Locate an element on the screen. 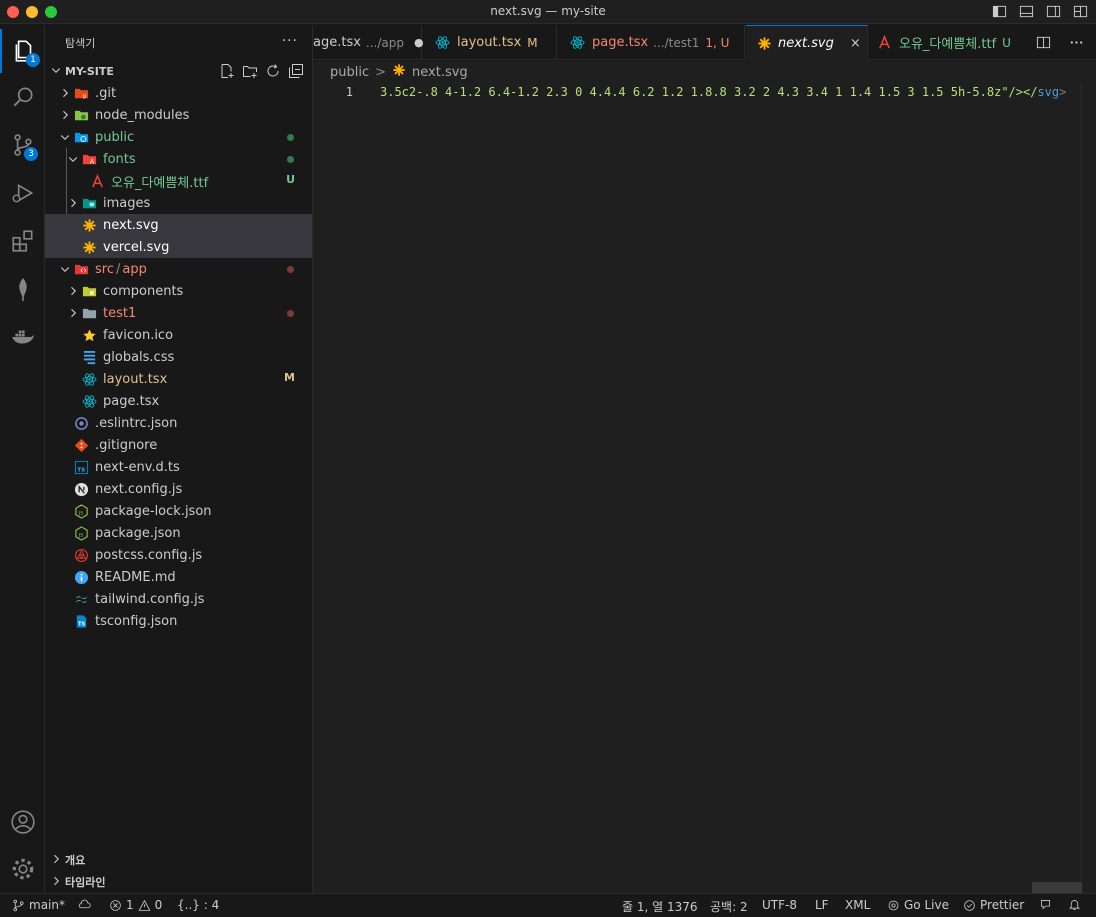  tree-item: Afonts is located at coordinates (178, 159).